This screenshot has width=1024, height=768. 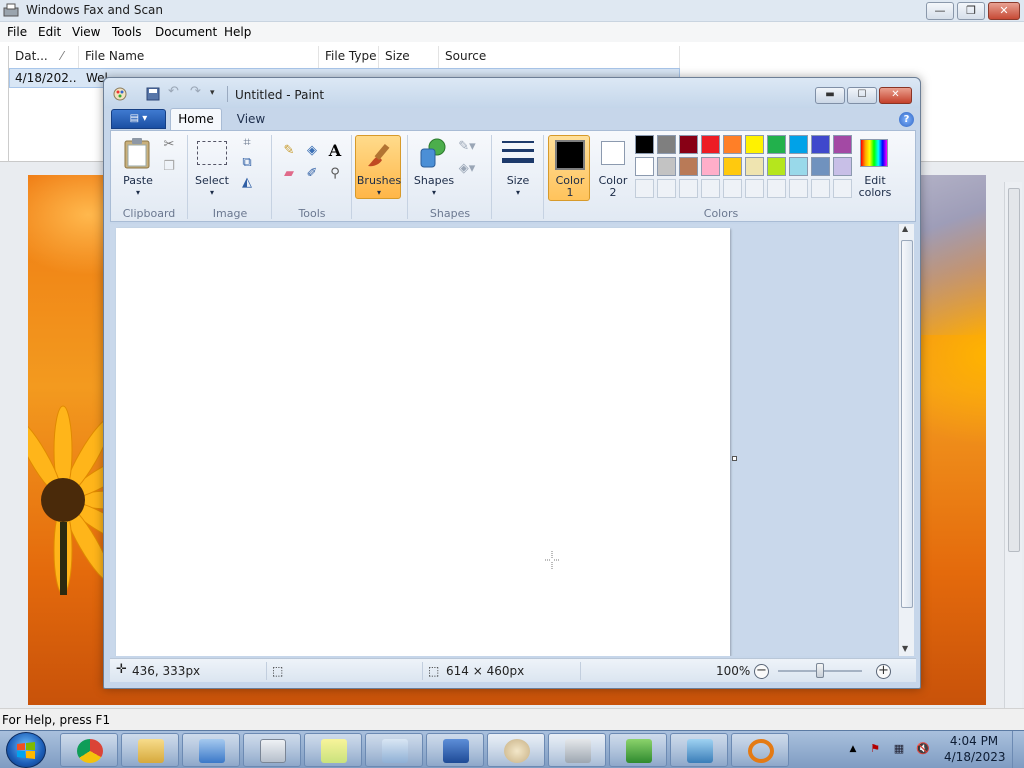 I want to click on canvas-vertical-scrollbar: ▲ ▼, so click(x=906, y=440).